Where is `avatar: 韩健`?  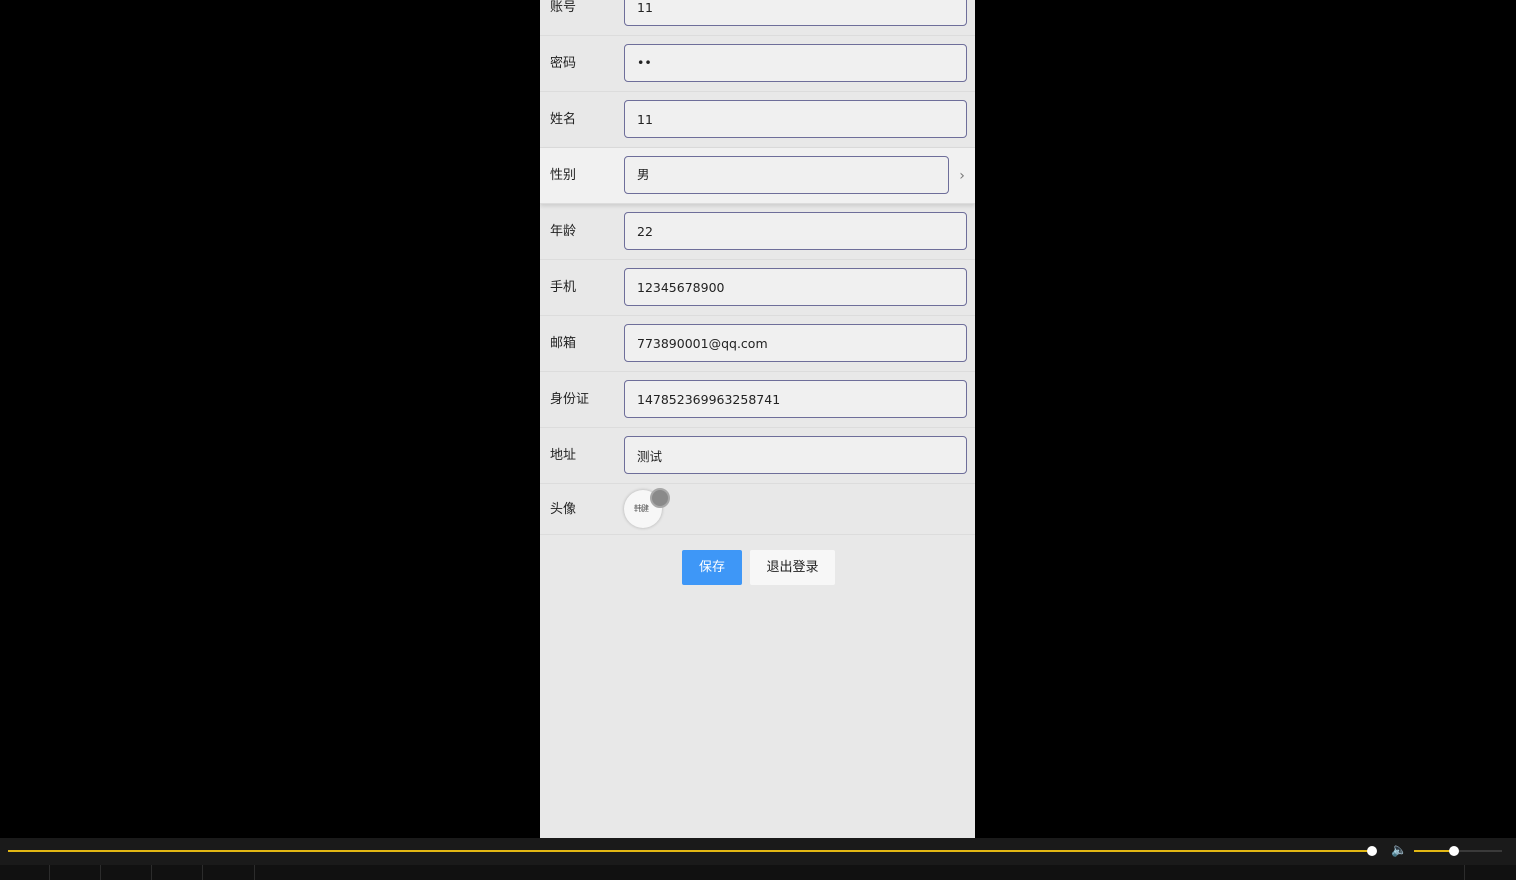 avatar: 韩健 is located at coordinates (647, 508).